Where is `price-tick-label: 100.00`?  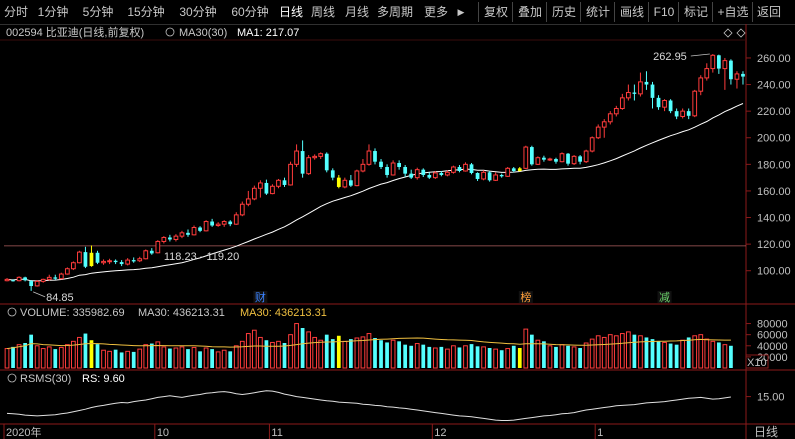 price-tick-label: 100.00 is located at coordinates (774, 272).